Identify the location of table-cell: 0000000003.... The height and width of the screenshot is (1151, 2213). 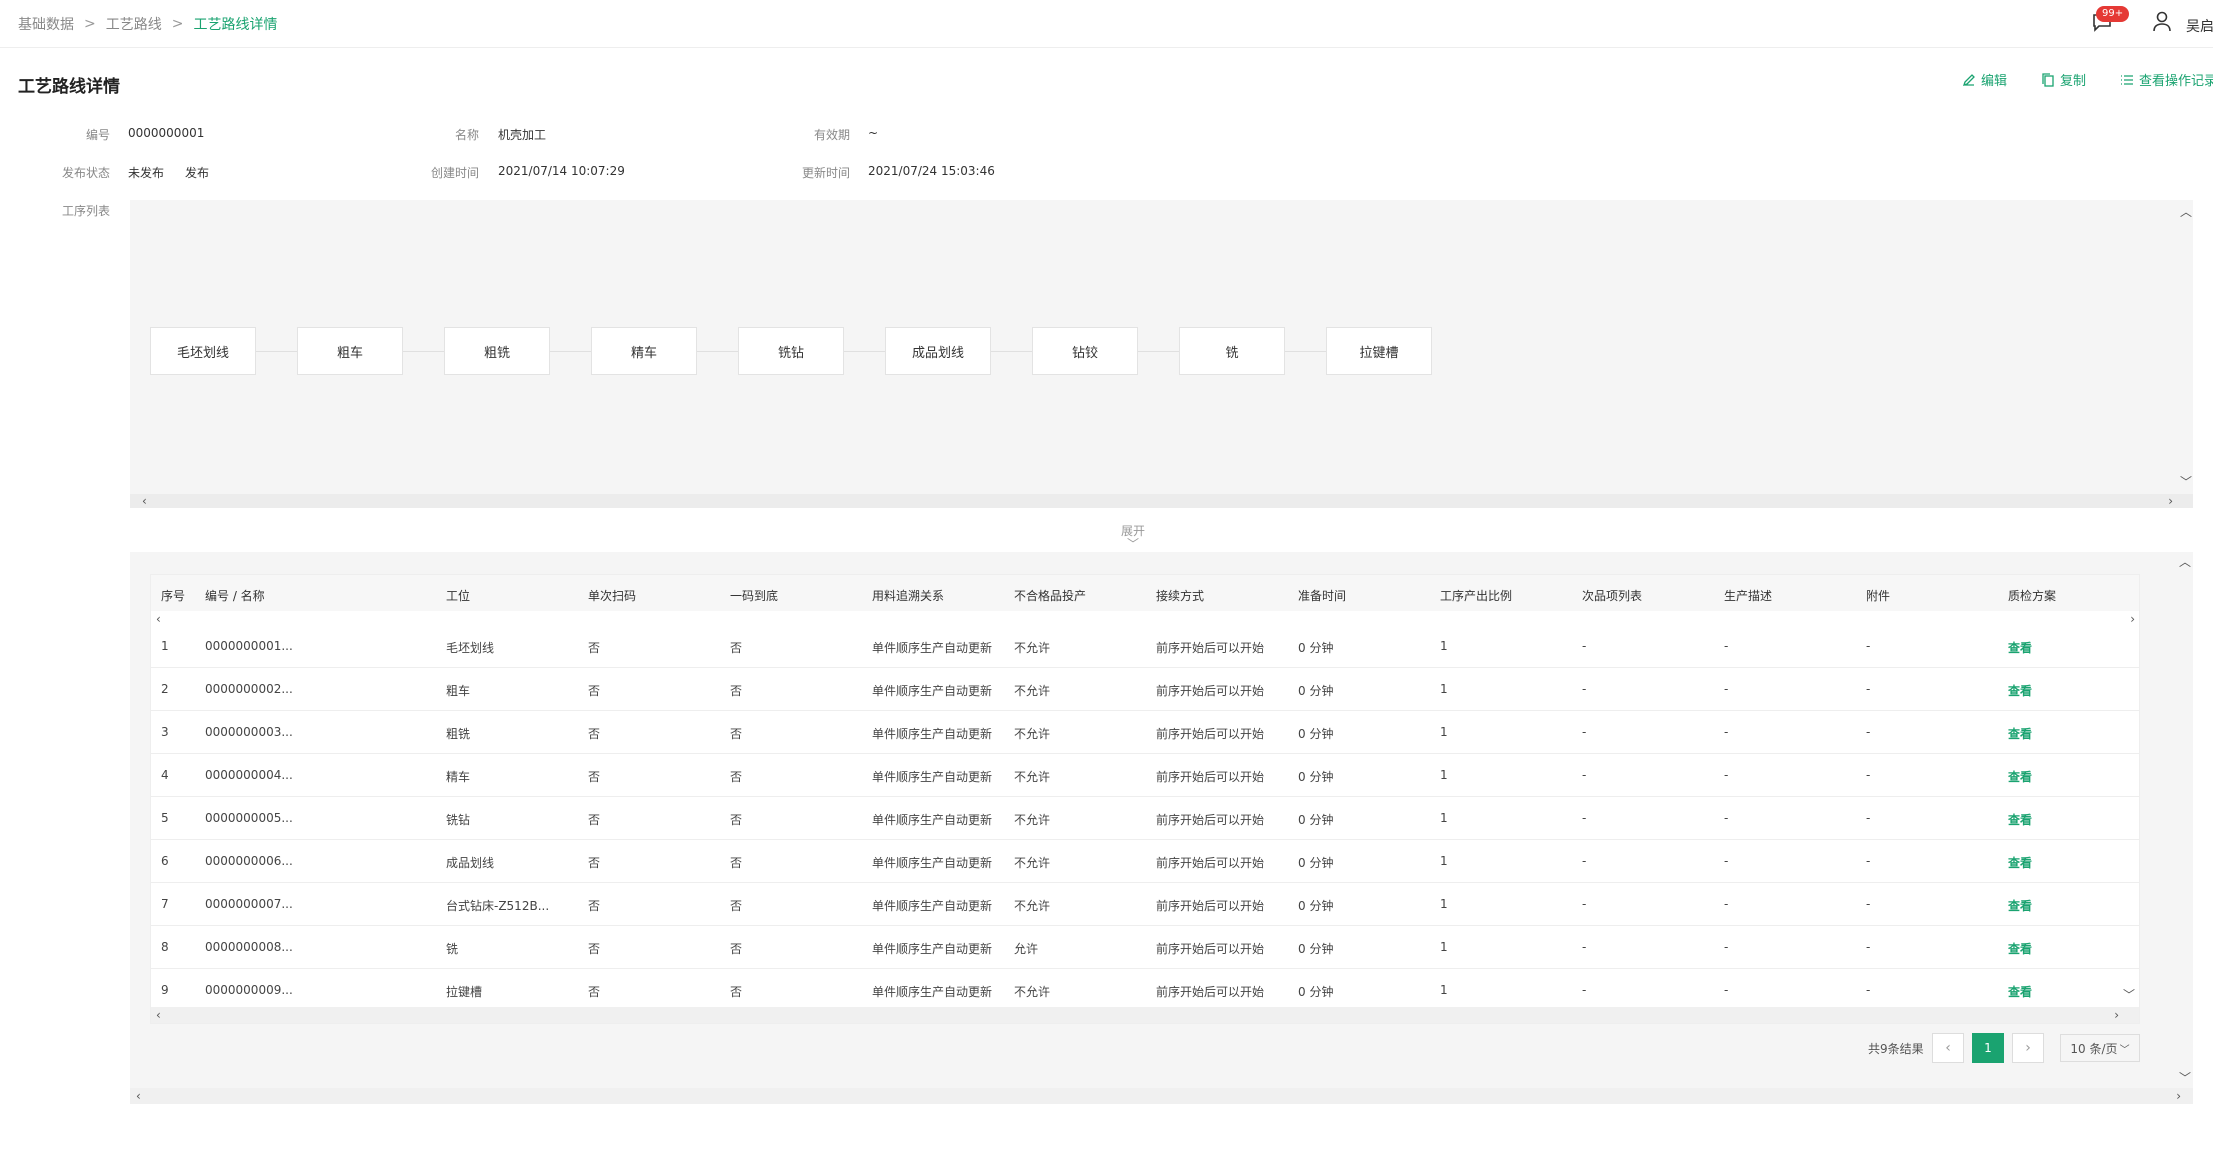
(249, 732).